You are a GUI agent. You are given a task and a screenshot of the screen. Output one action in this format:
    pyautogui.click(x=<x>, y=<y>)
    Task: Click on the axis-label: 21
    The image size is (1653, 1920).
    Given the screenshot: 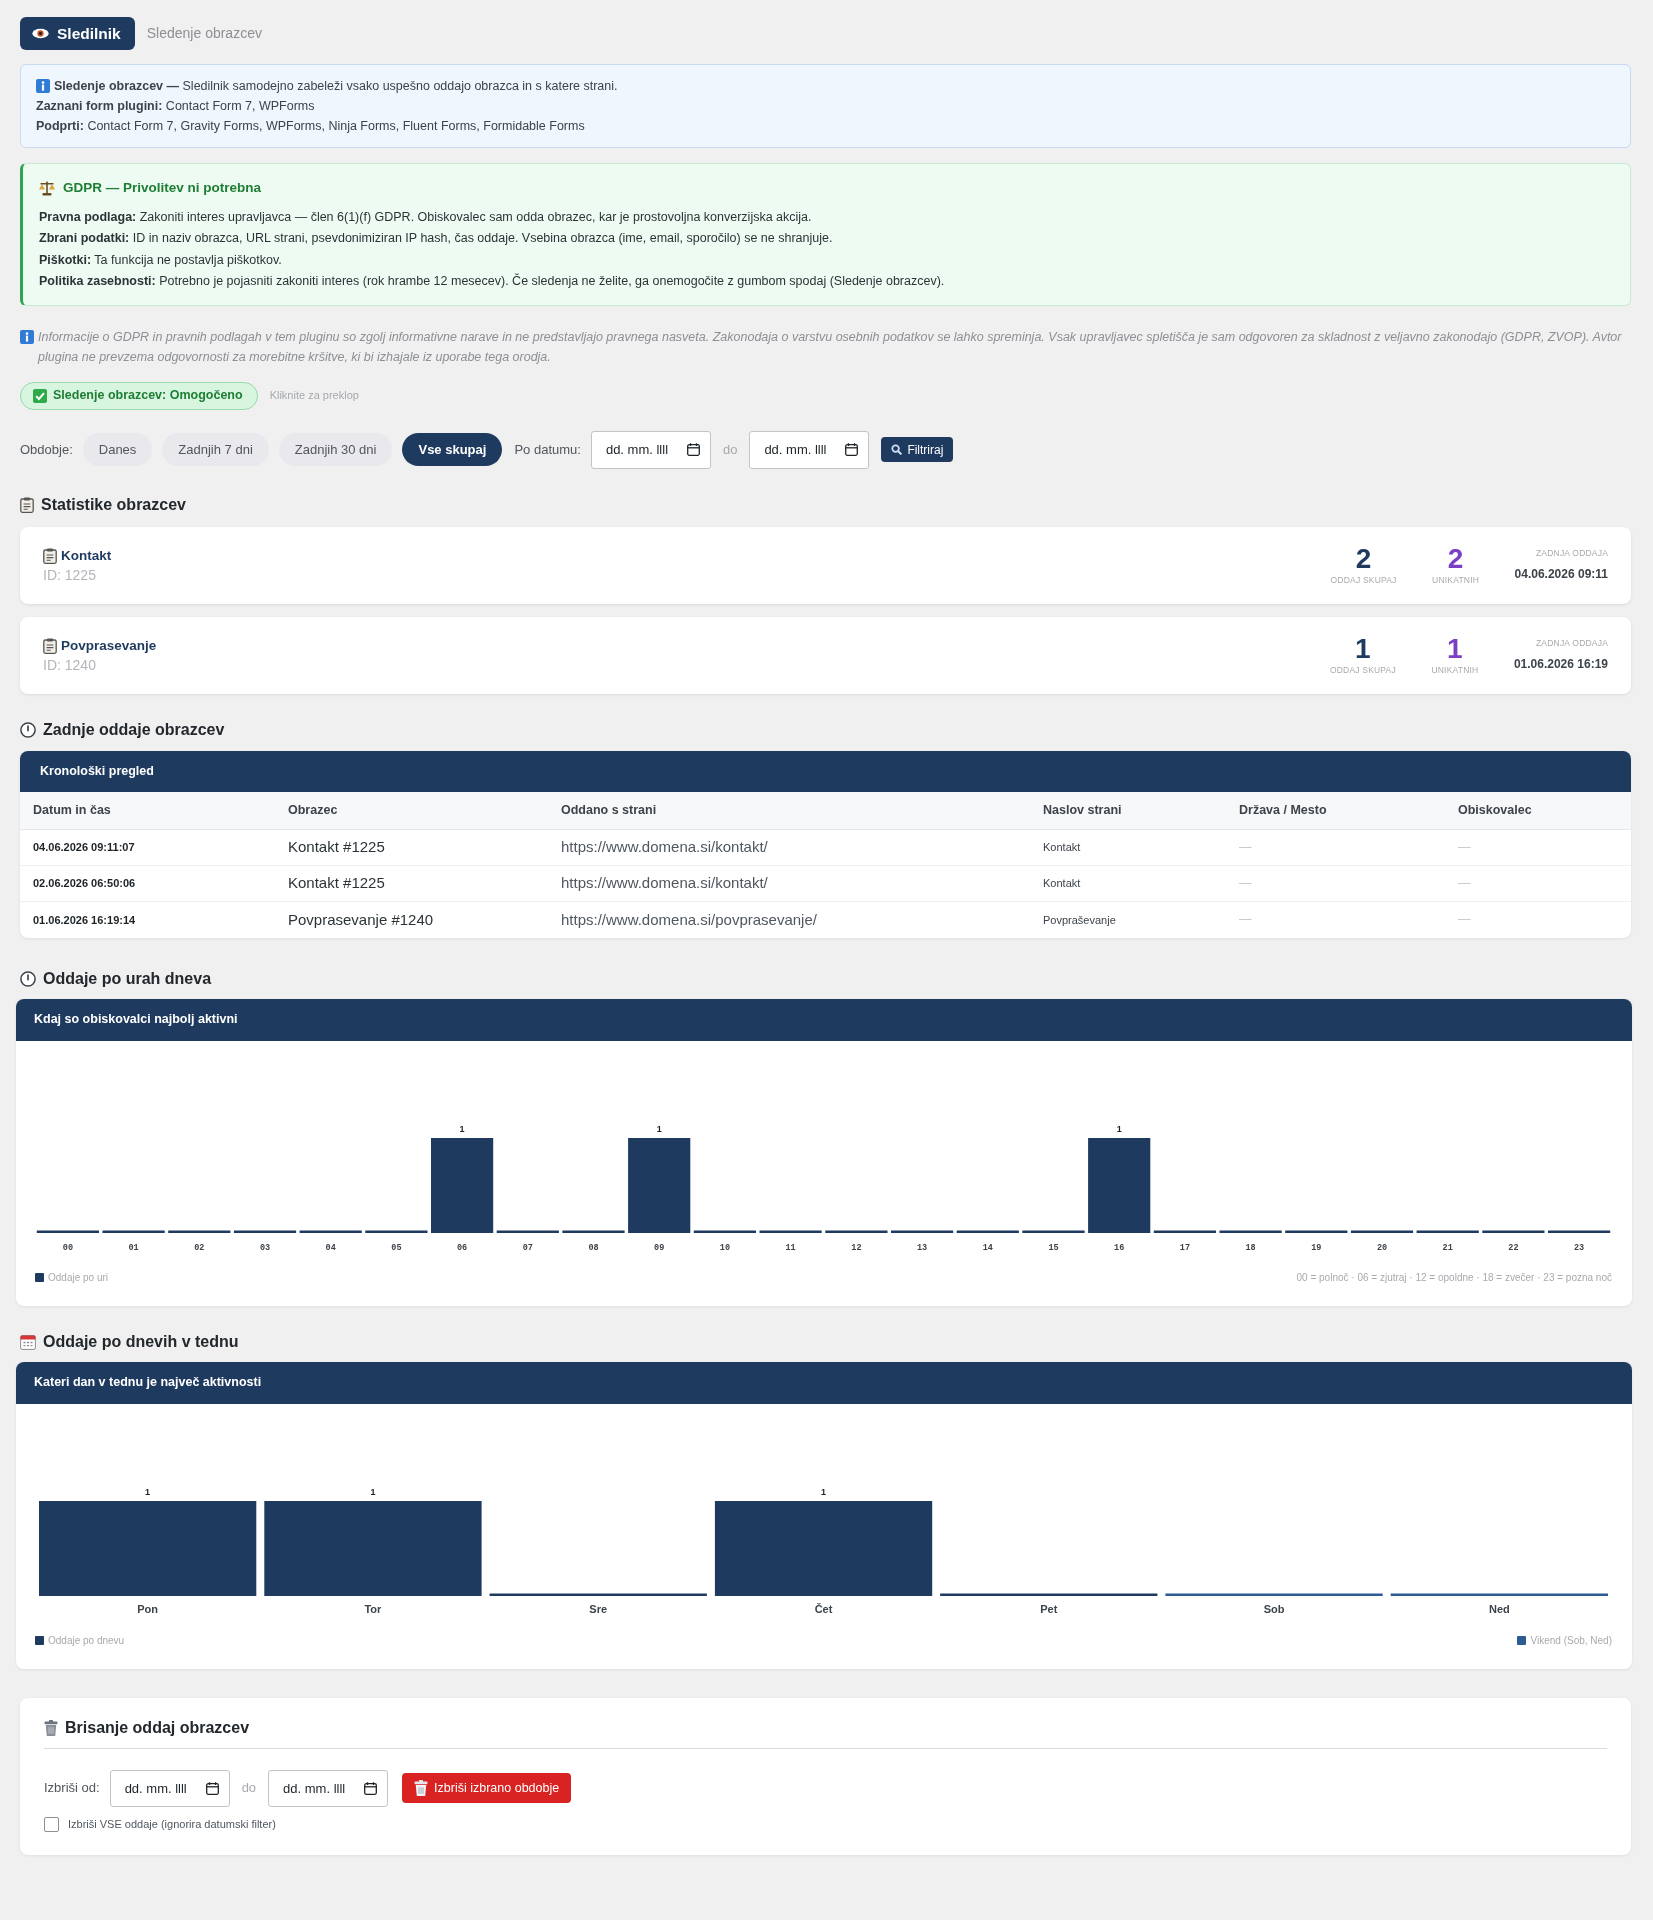 What is the action you would take?
    pyautogui.click(x=1447, y=1247)
    